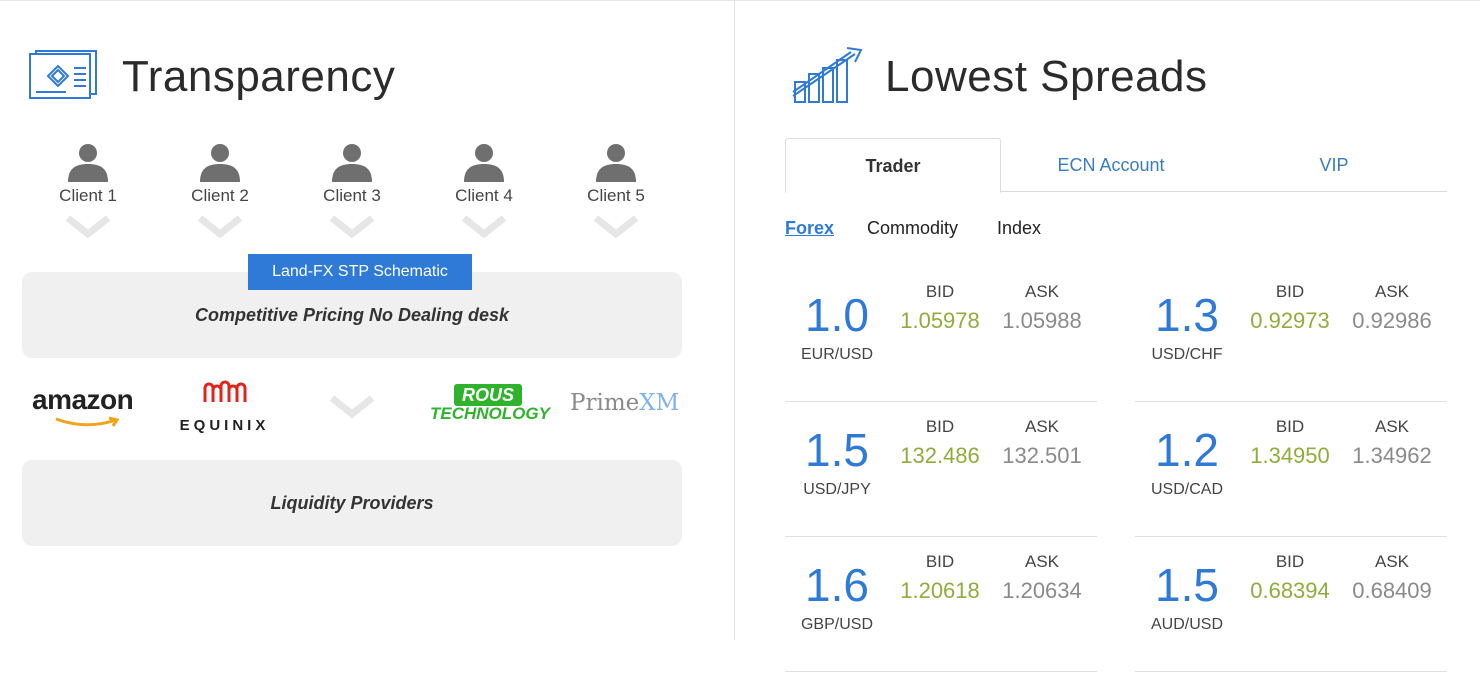 The width and height of the screenshot is (1480, 686). Describe the element at coordinates (827, 75) in the screenshot. I see `growth-chart-icon` at that location.